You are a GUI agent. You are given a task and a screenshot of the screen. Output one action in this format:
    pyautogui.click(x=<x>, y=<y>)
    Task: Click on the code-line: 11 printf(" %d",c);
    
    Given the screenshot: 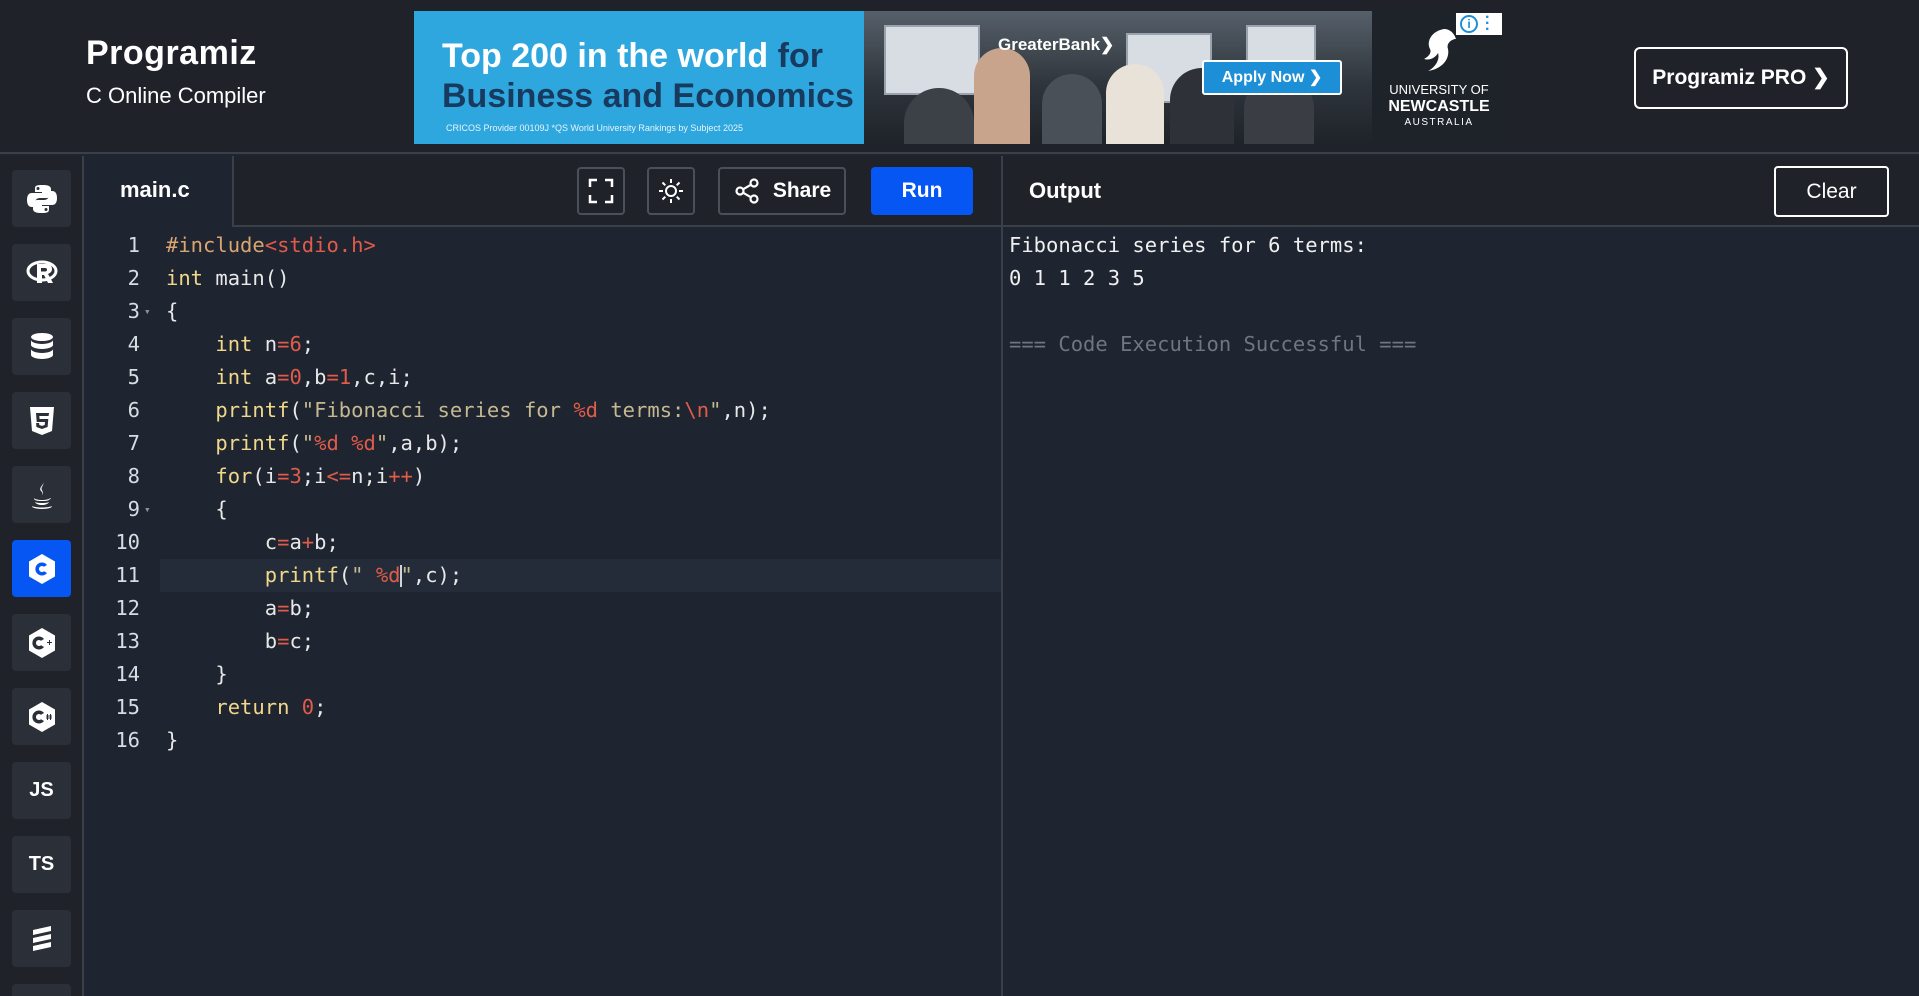 What is the action you would take?
    pyautogui.click(x=543, y=575)
    